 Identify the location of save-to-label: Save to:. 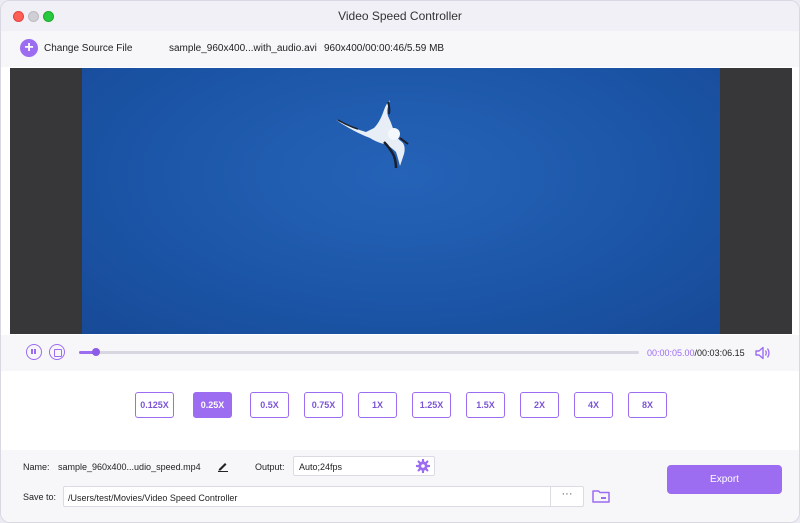
(40, 497).